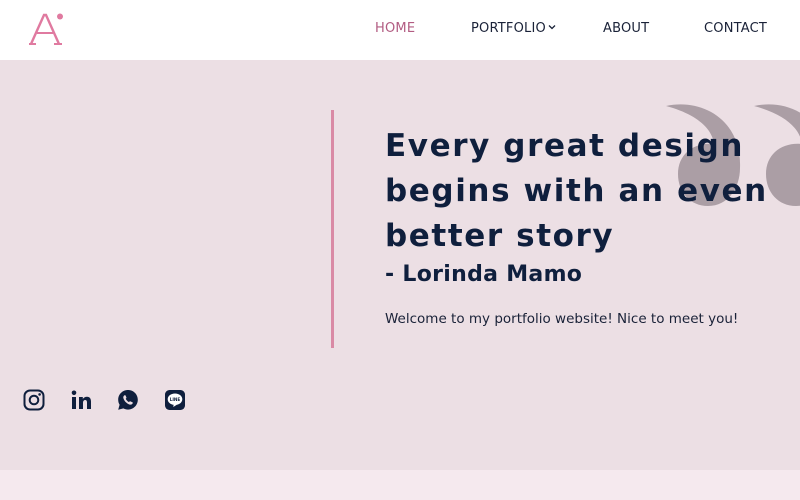  I want to click on linkedin-icon, so click(81, 400).